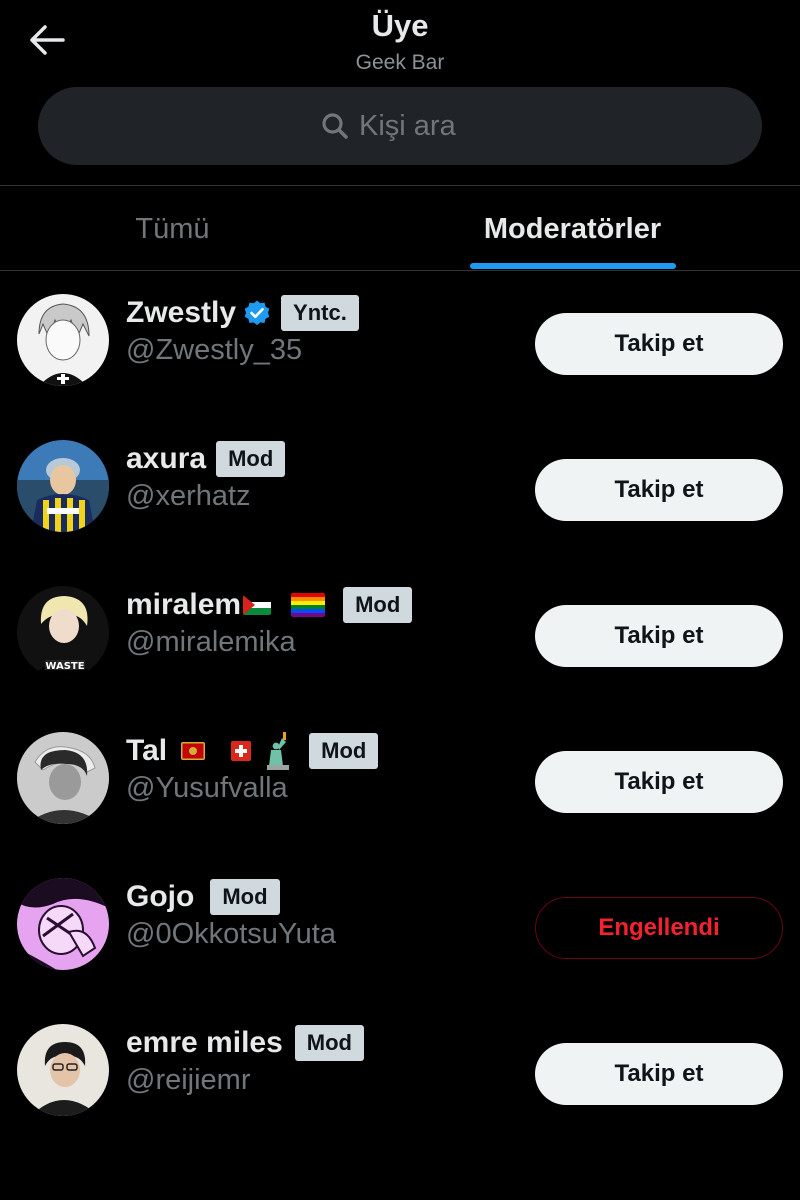  I want to click on handle: @Zwestly_35, so click(214, 350).